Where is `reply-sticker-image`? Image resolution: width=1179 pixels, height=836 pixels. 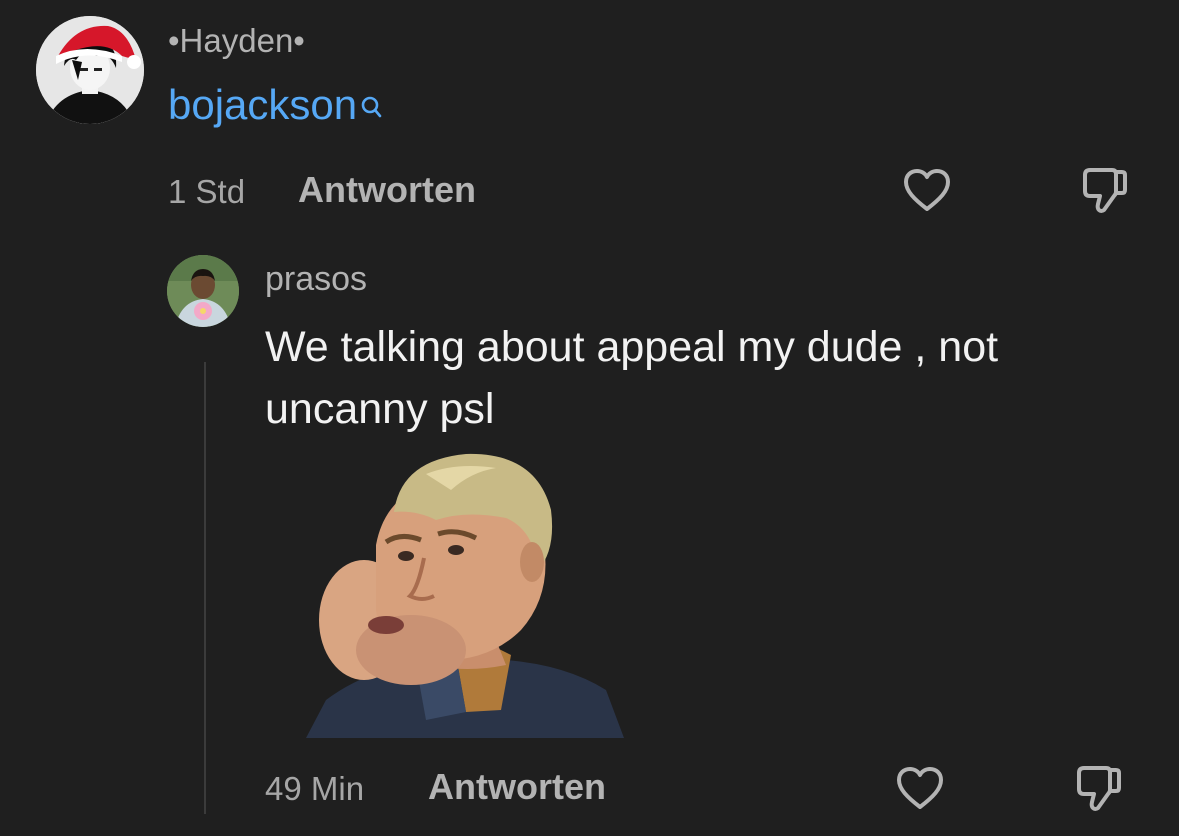 reply-sticker-image is located at coordinates (466, 594).